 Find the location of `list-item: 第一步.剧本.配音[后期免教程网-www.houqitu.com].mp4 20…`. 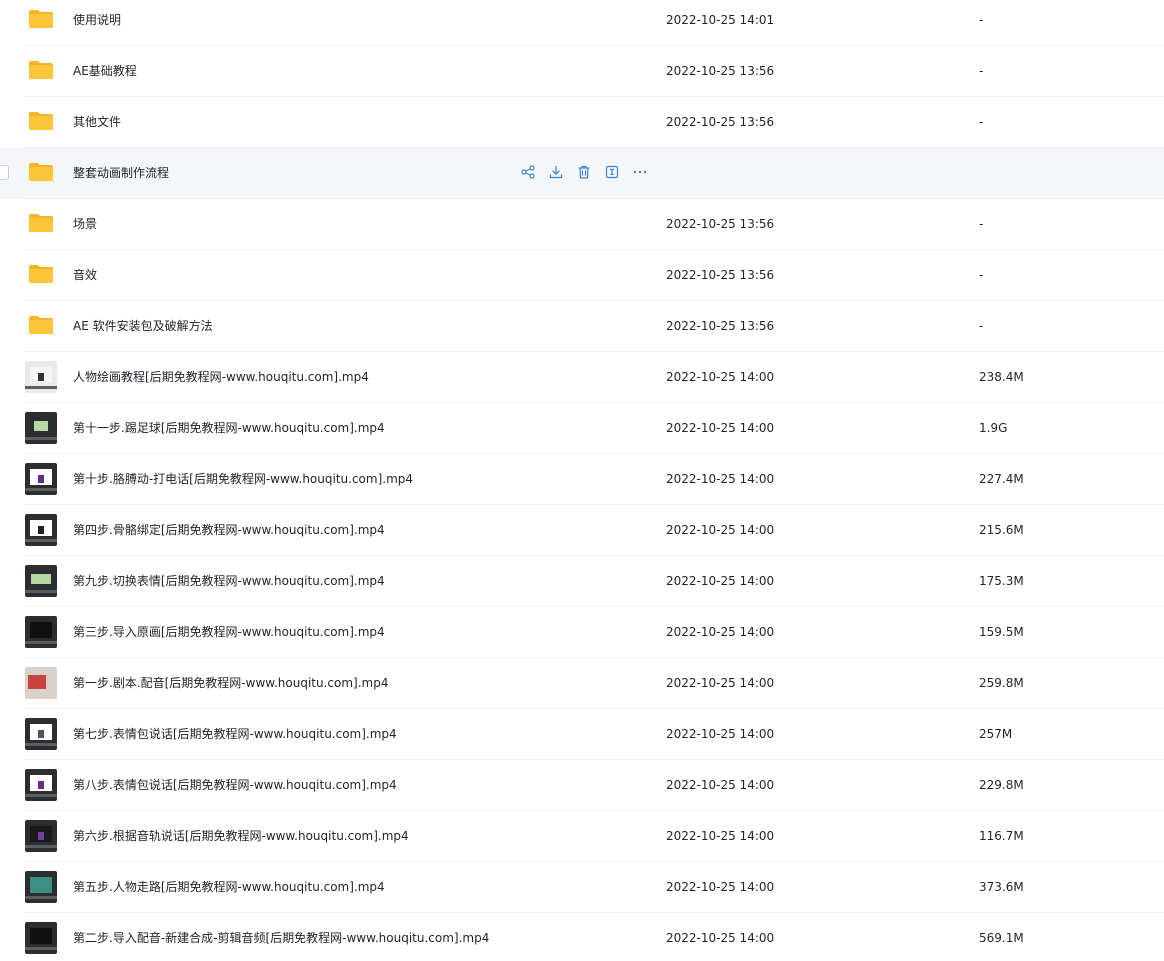

list-item: 第一步.剧本.配音[后期免教程网-www.houqitu.com].mp4 20… is located at coordinates (582, 683).